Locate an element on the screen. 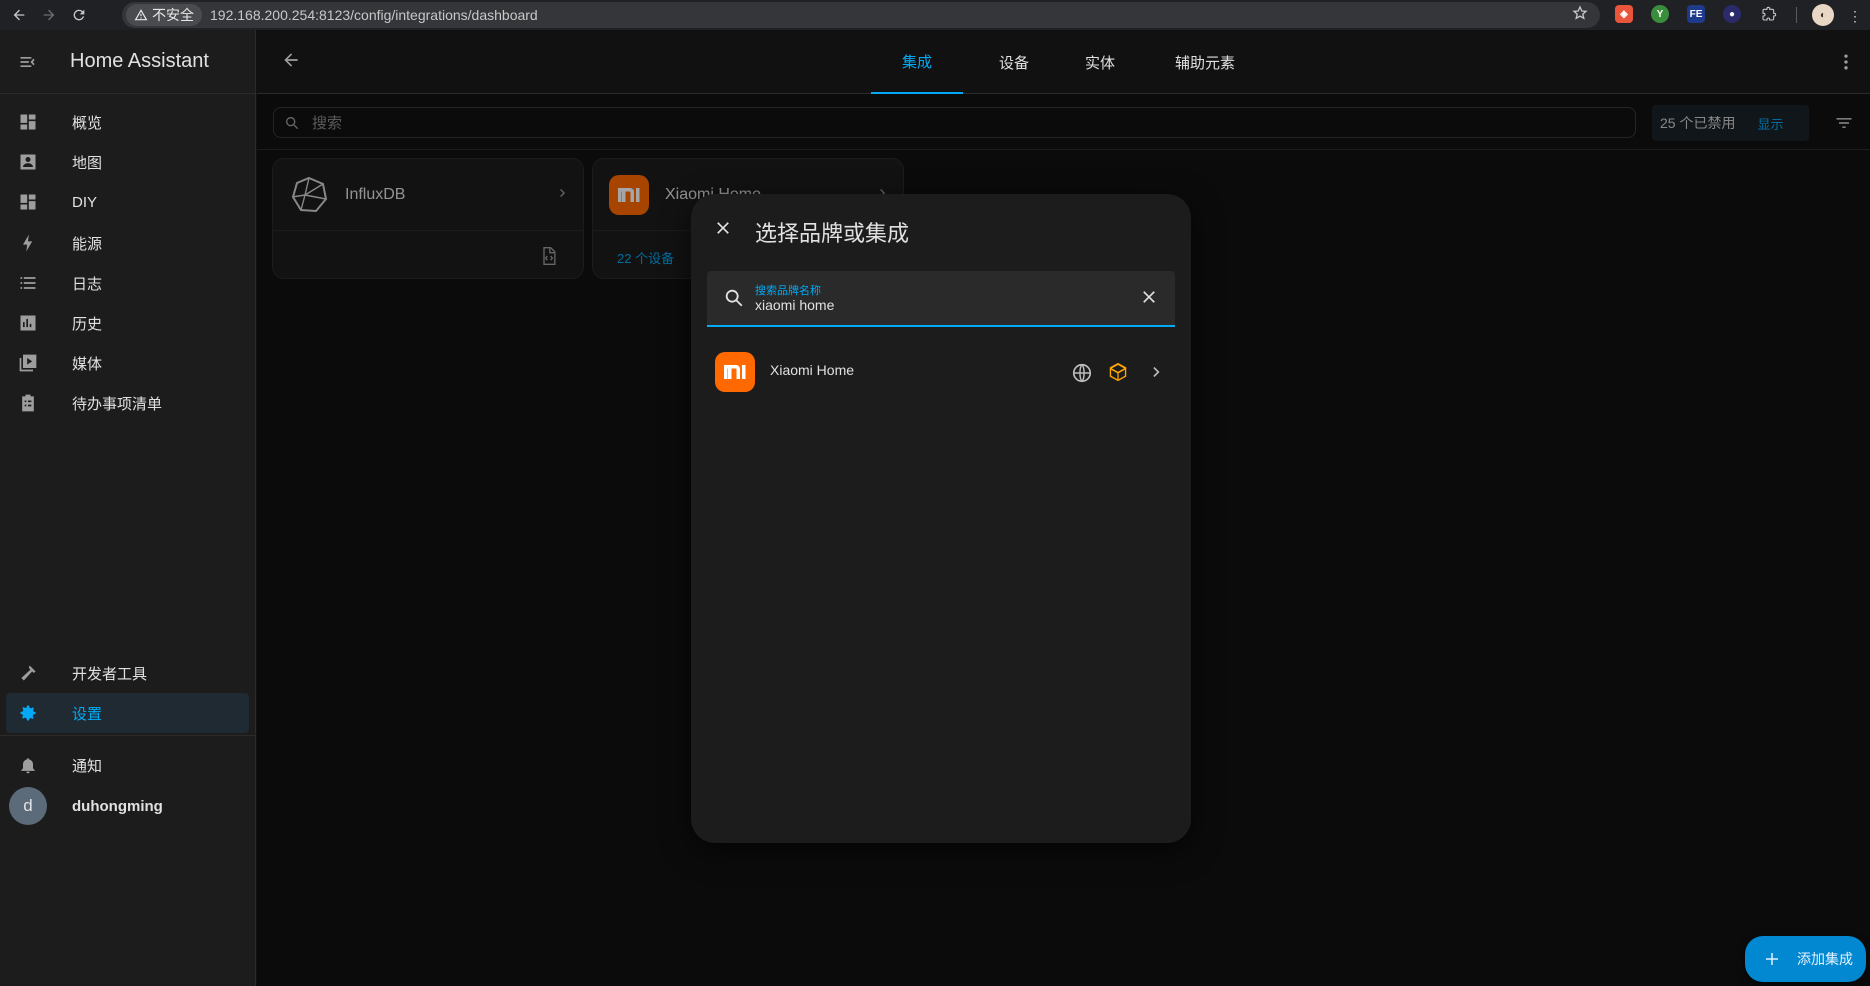 The width and height of the screenshot is (1870, 986). forward-arrow-icon is located at coordinates (49, 15).